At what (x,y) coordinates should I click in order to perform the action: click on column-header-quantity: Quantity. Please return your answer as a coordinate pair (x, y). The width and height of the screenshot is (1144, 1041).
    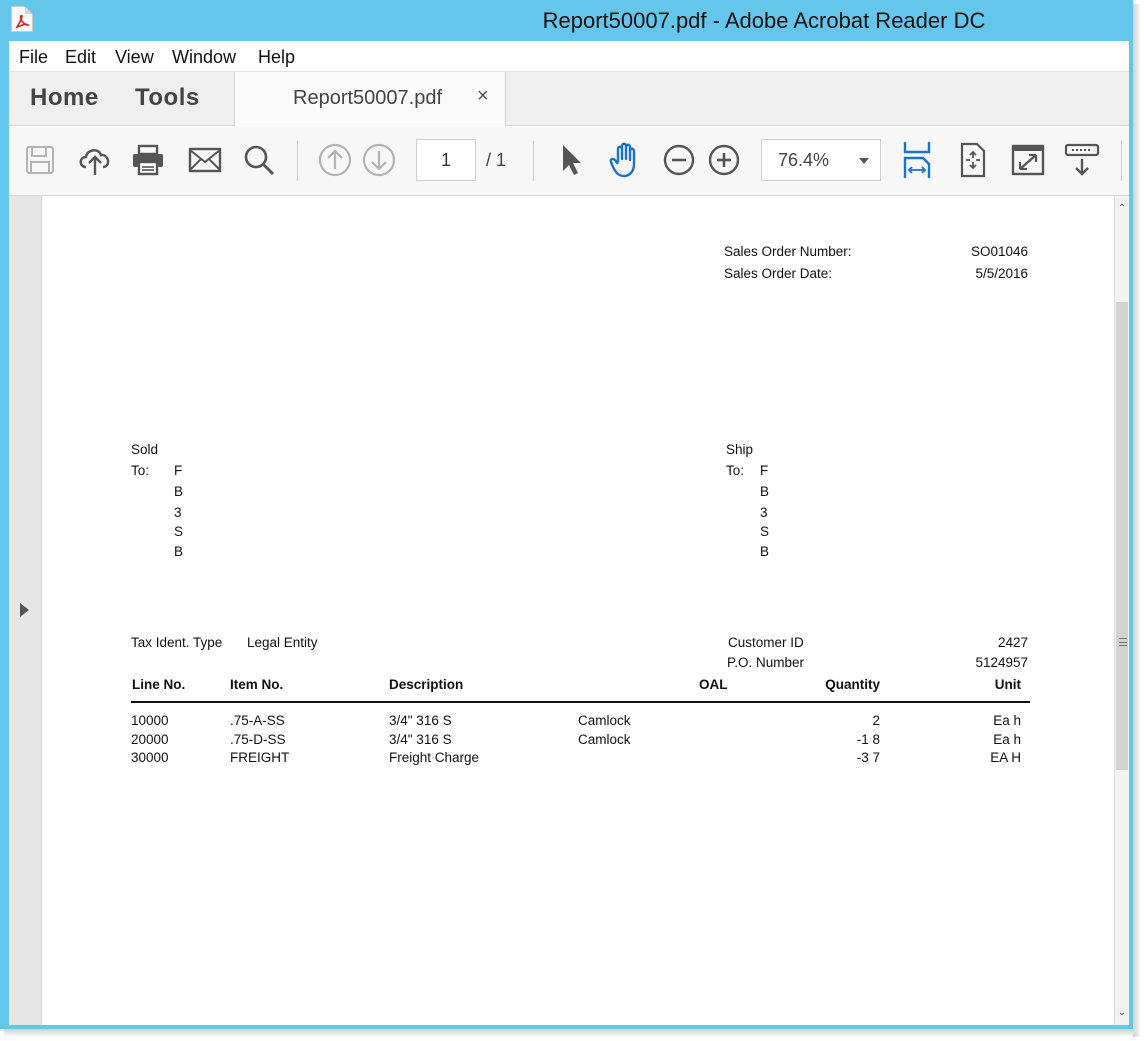
    Looking at the image, I should click on (852, 684).